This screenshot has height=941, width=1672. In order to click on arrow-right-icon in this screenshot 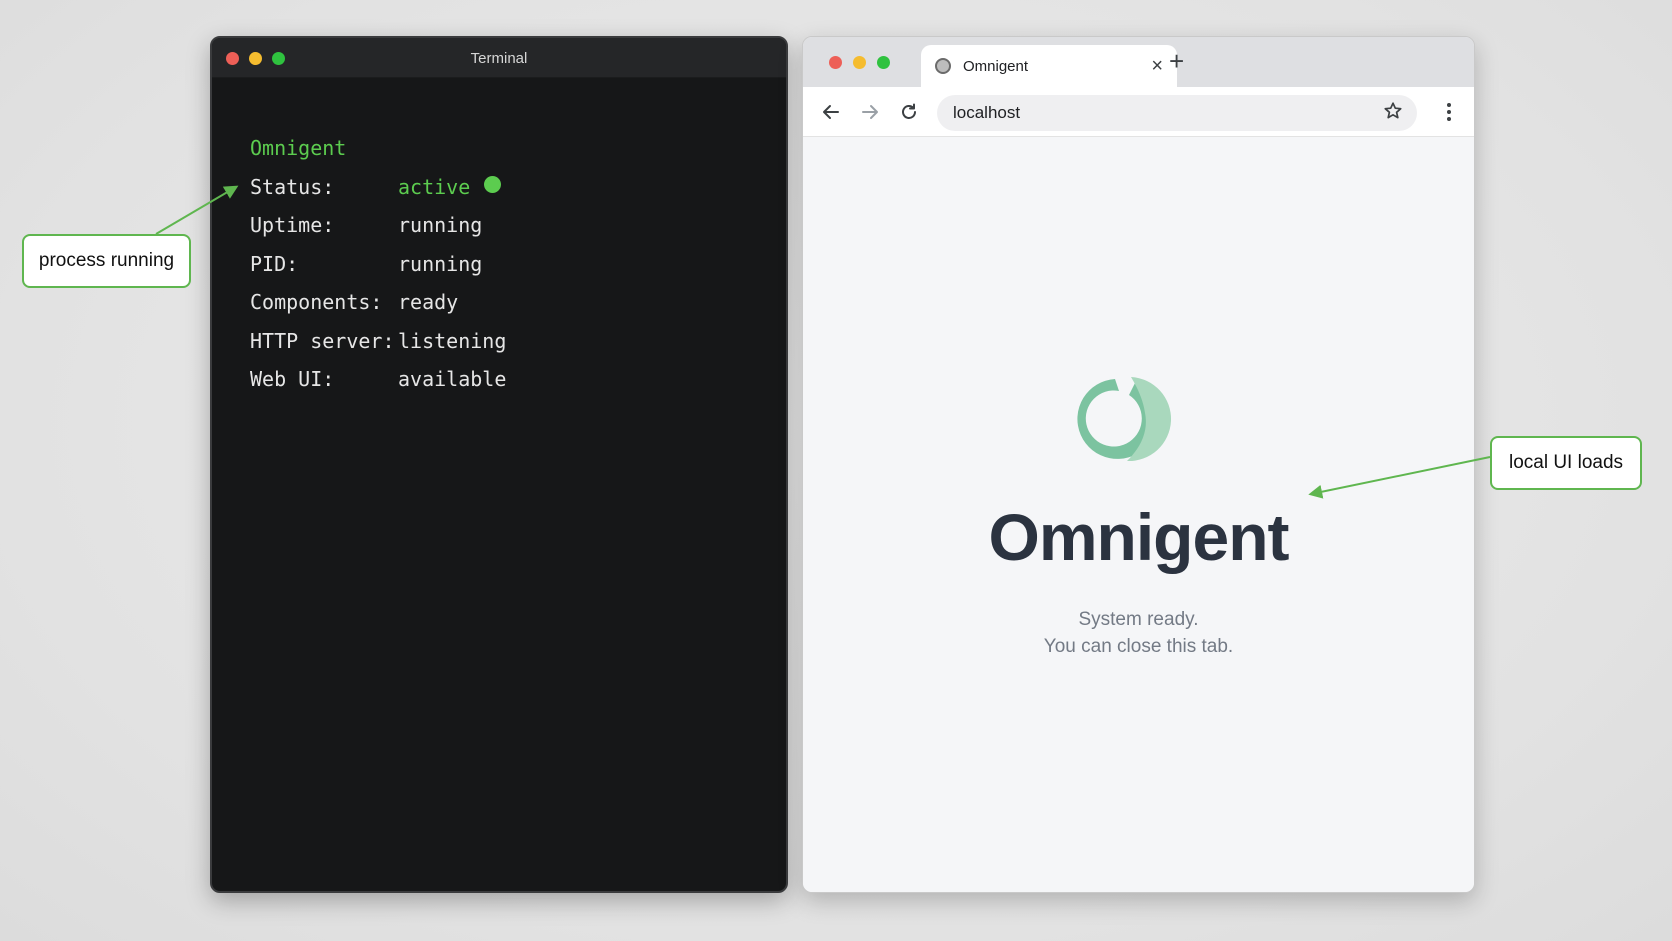, I will do `click(870, 112)`.